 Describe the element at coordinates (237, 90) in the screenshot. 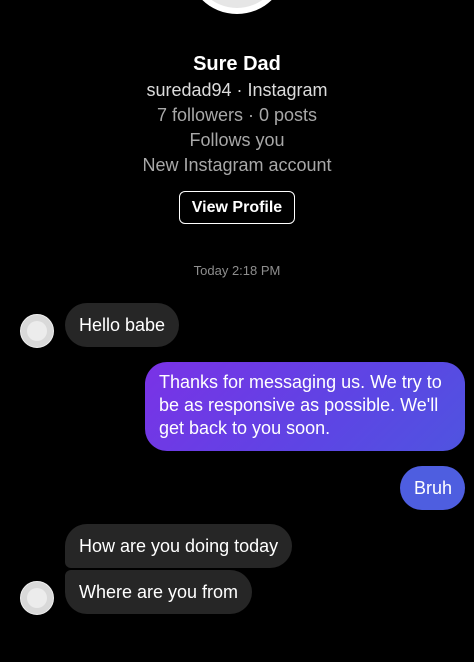

I see `profile-handle: suredad94 · Instagram` at that location.